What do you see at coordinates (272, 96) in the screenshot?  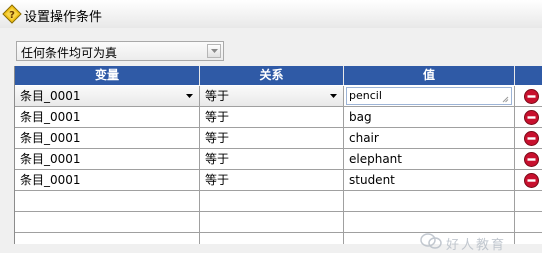 I see `relation-select: 等于` at bounding box center [272, 96].